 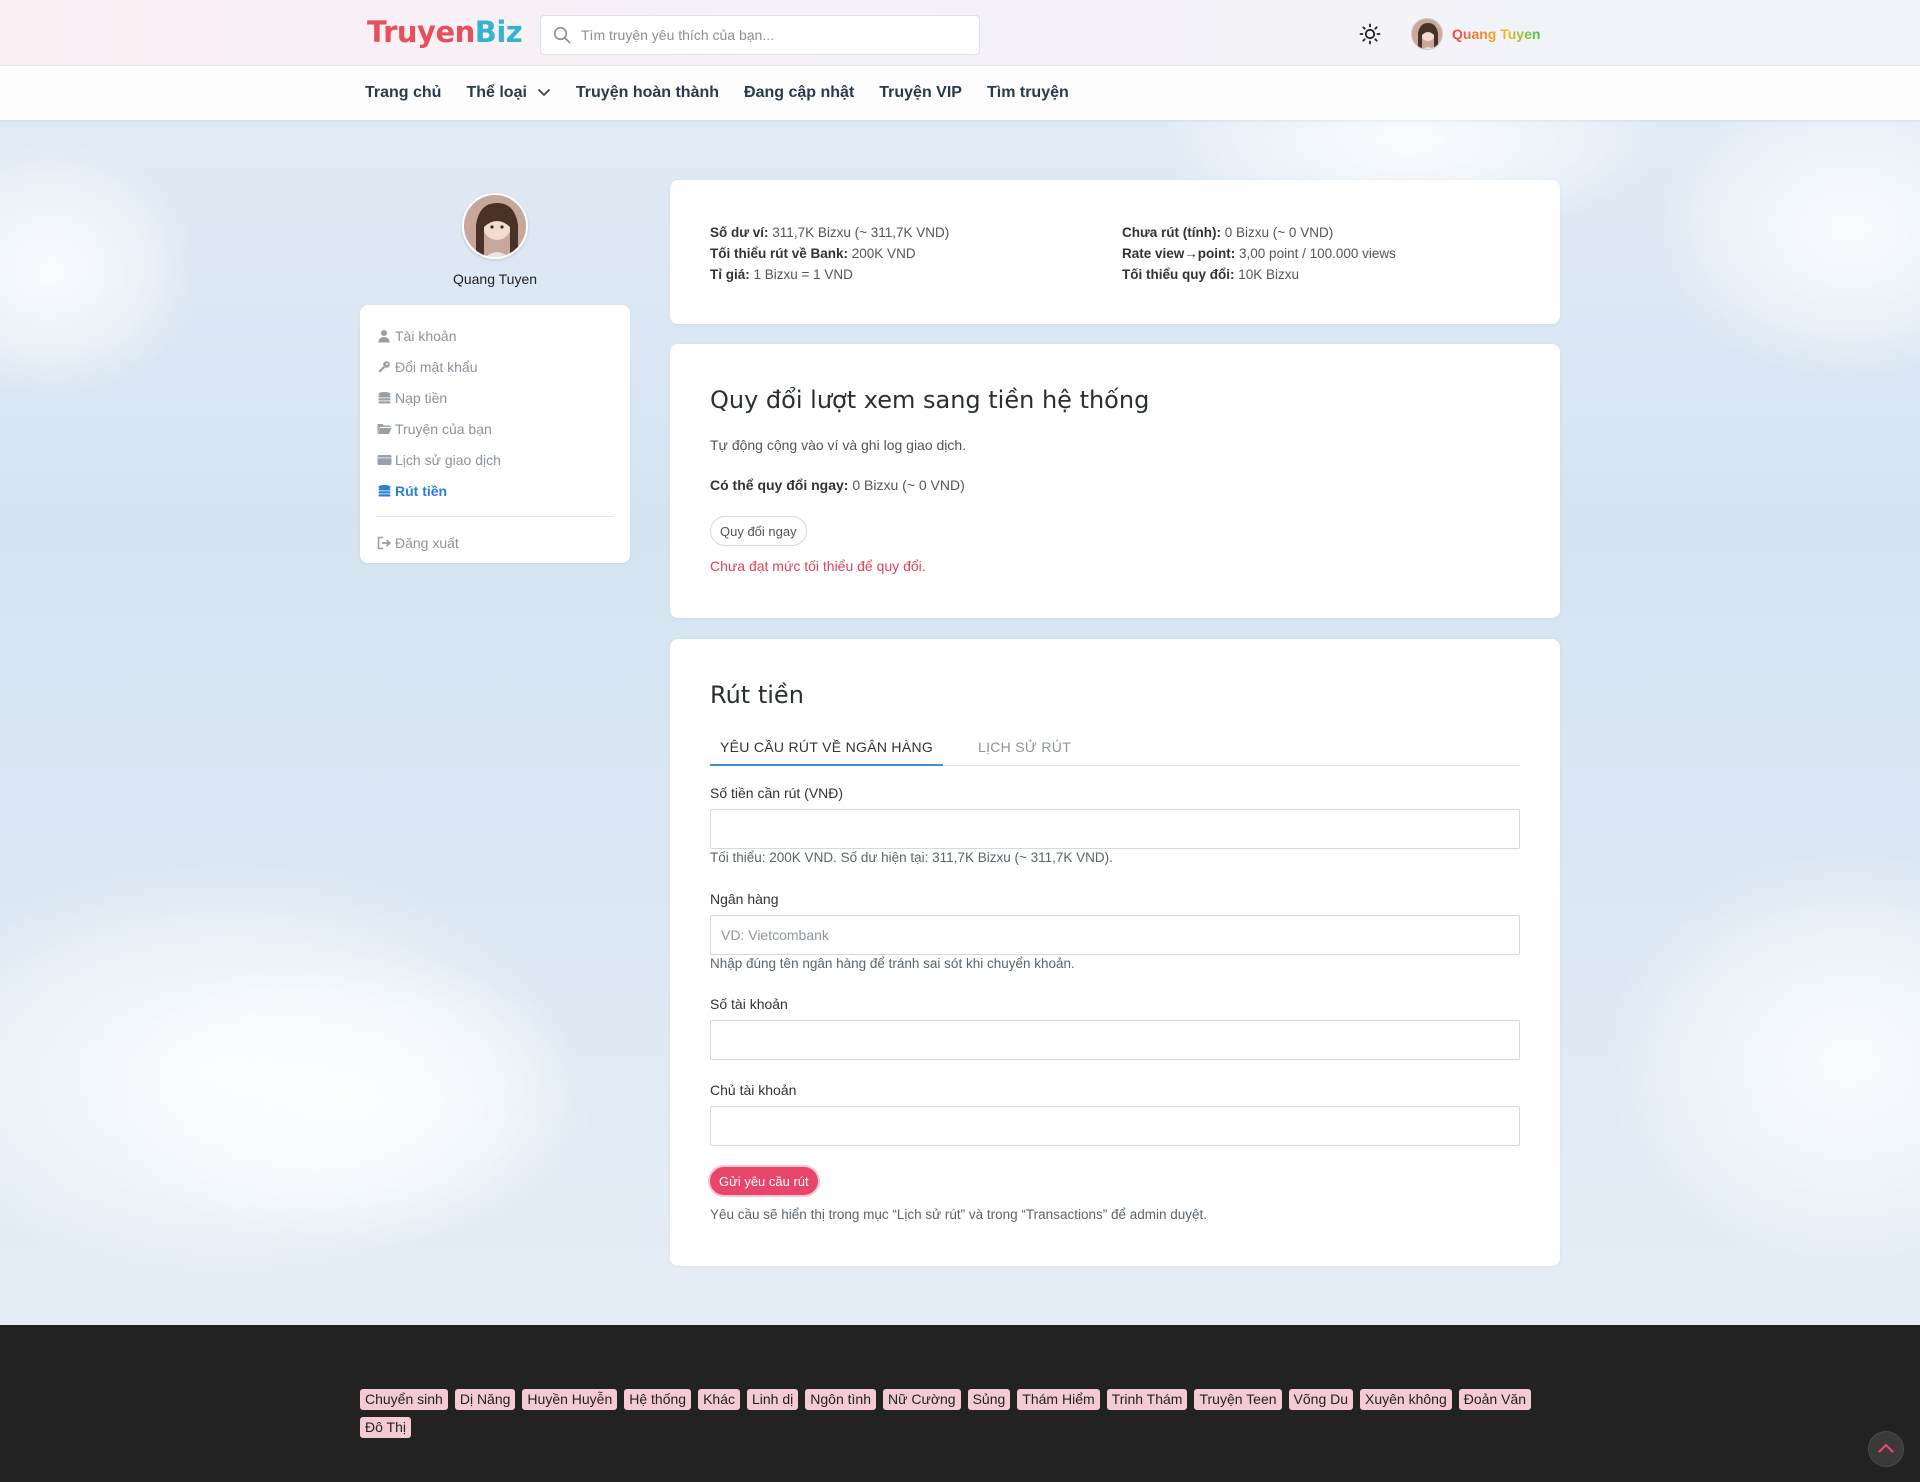 I want to click on genre-tag: Đoản Văn, so click(x=1495, y=1399).